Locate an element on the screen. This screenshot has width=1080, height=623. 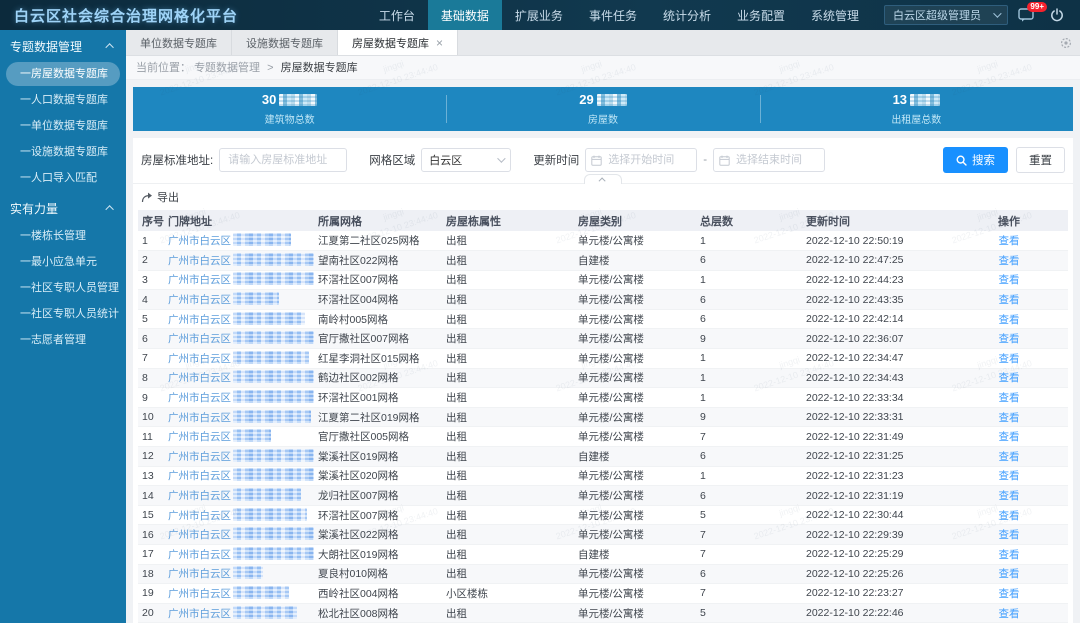
messages-button: 99+ is located at coordinates (1032, 12).